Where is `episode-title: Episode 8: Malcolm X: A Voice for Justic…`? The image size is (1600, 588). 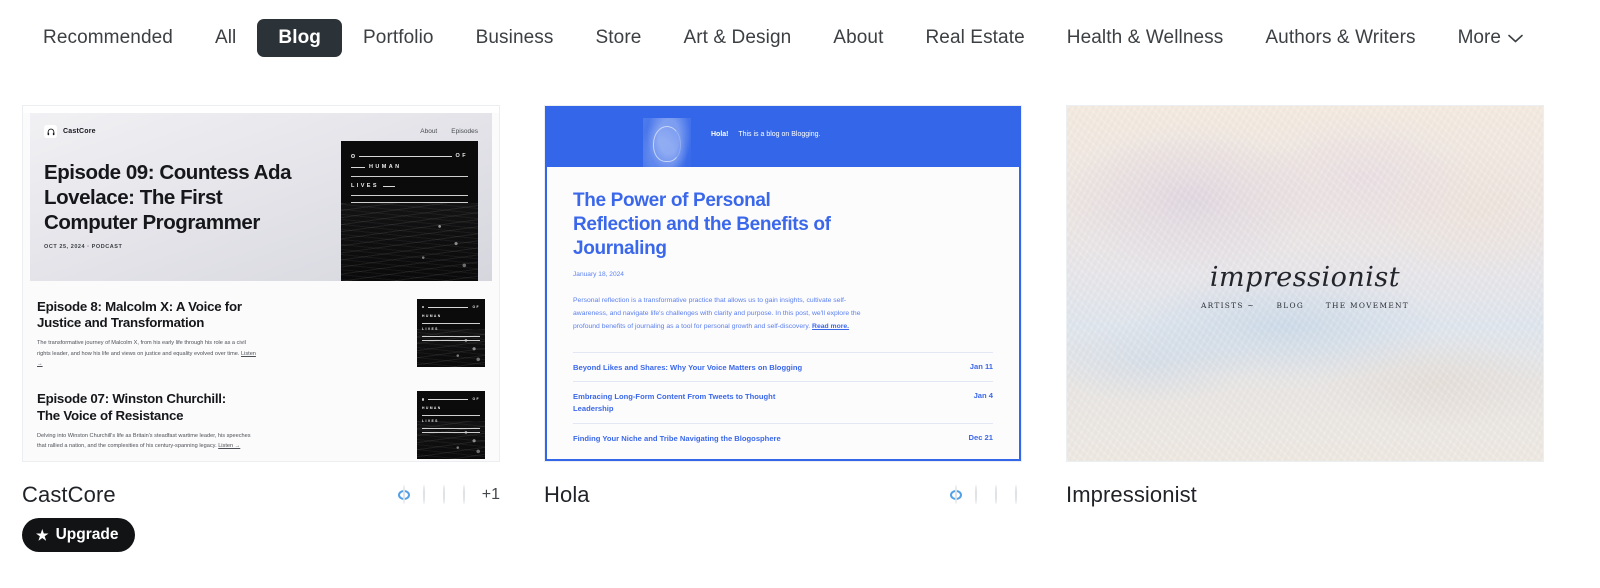
episode-title: Episode 8: Malcolm X: A Voice for Justic… is located at coordinates (139, 315).